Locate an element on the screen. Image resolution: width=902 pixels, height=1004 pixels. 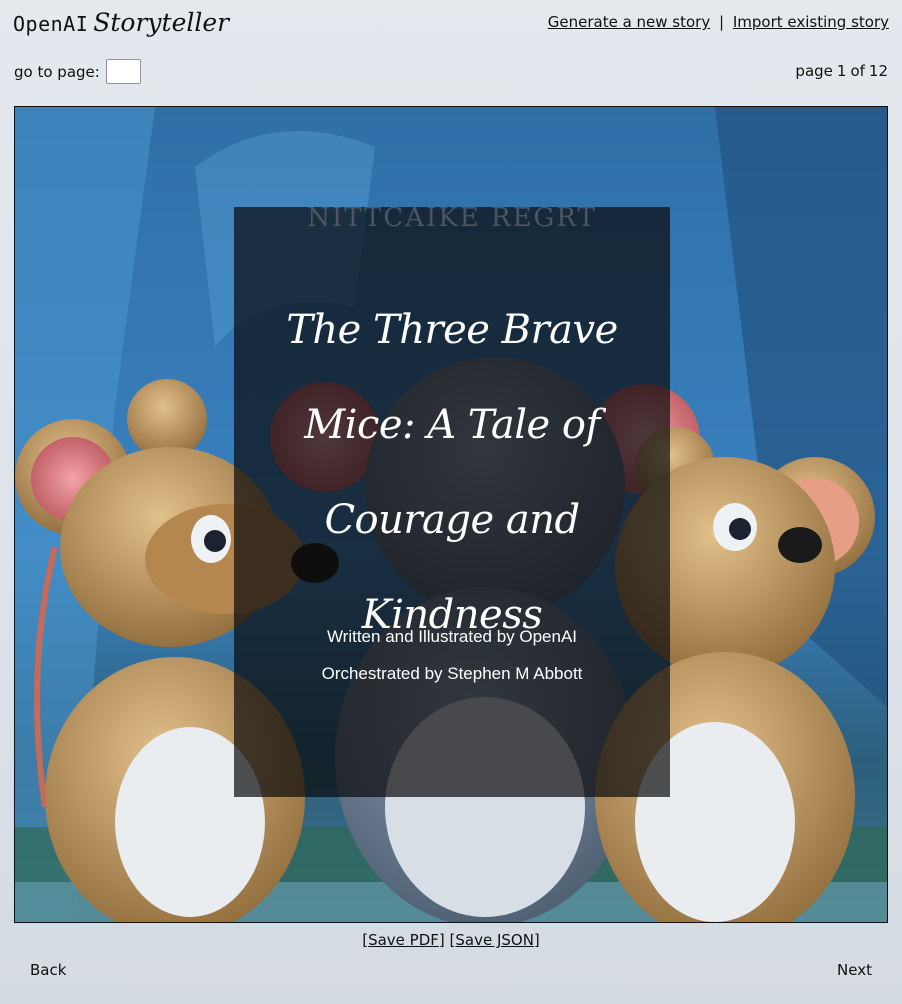
page-prefix: page is located at coordinates (814, 71).